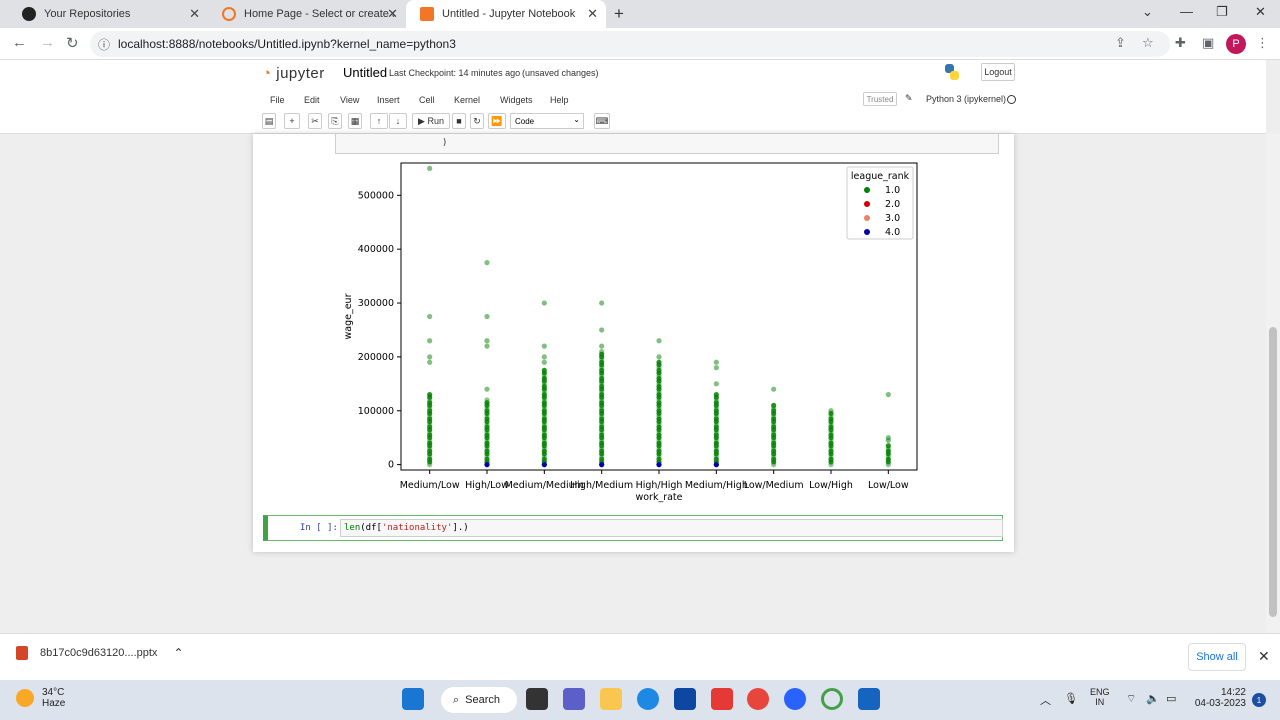 This screenshot has height=720, width=1280. I want to click on move-up-button: ↑, so click(379, 121).